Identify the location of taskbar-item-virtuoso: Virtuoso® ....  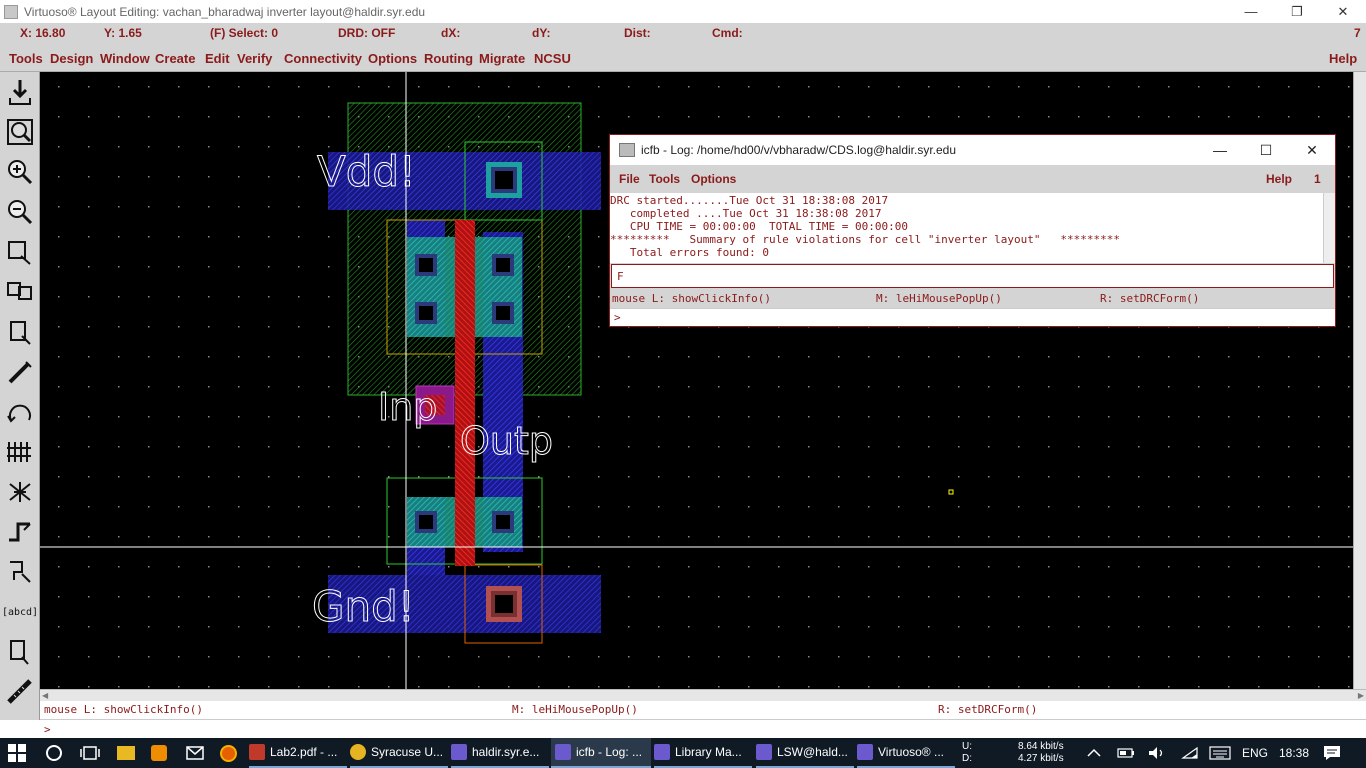
(906, 753).